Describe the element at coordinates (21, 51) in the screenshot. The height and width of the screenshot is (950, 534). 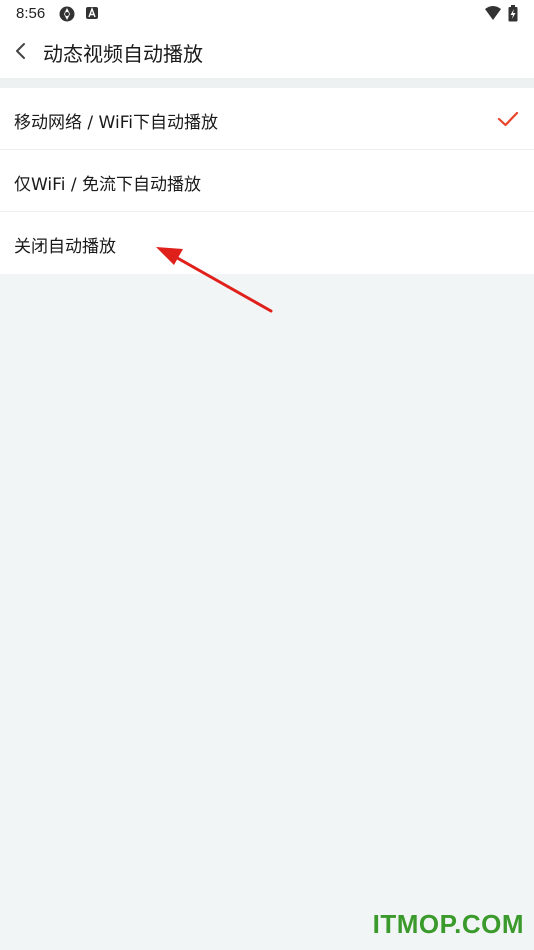
I see `chevron-left-icon` at that location.